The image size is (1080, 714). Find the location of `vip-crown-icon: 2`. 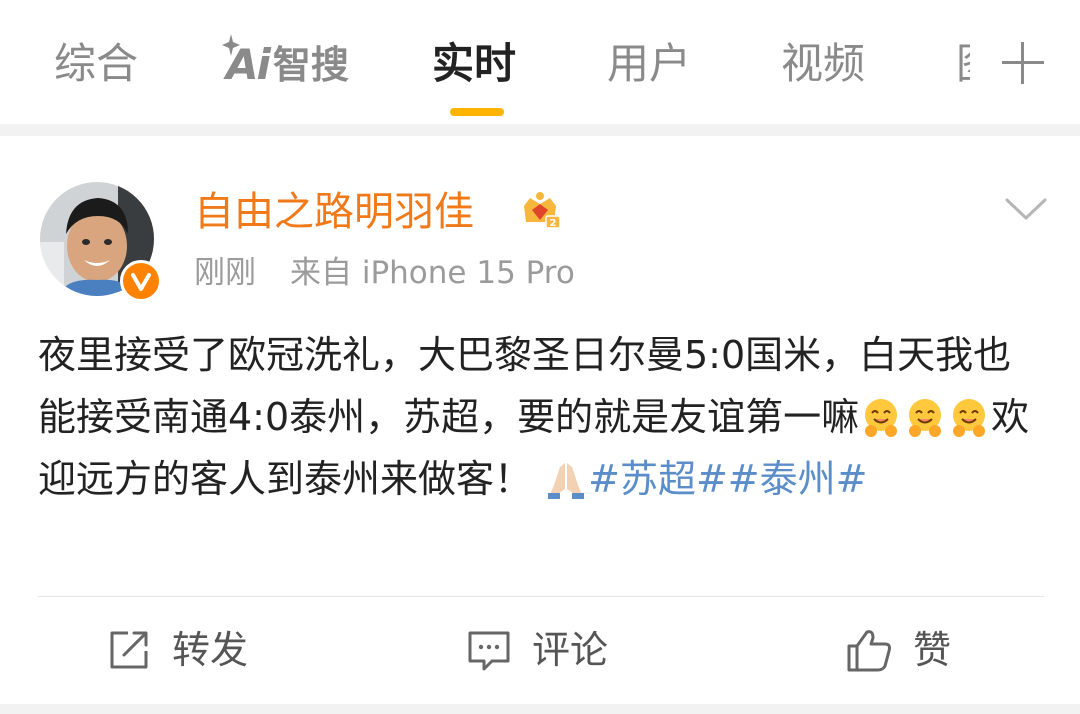

vip-crown-icon: 2 is located at coordinates (542, 210).